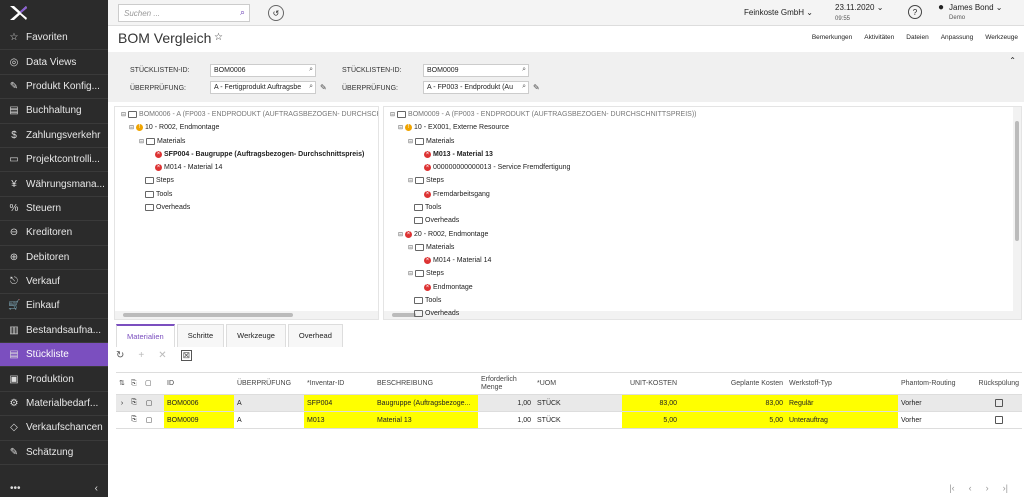 The image size is (1024, 497). I want to click on tree-node: × M013 - Material 13, so click(458, 154).